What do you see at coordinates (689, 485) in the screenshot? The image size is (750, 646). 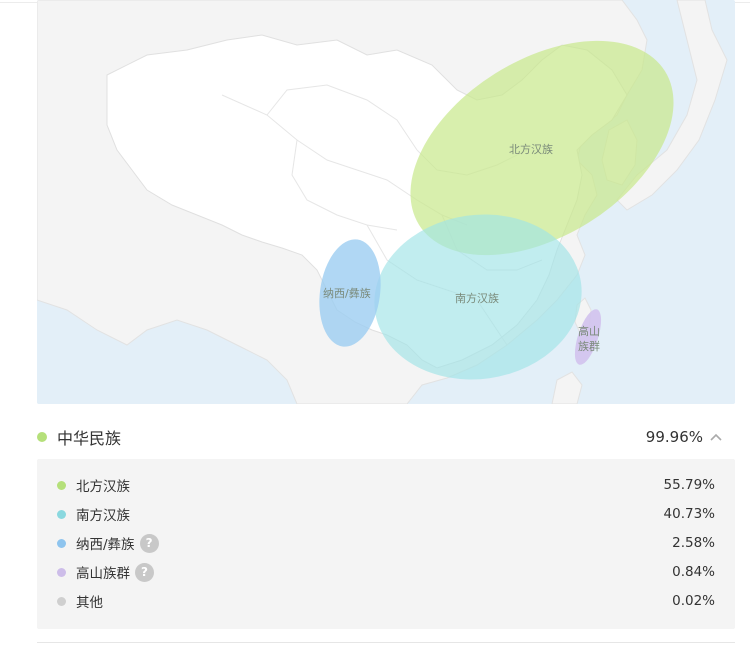 I see `row-percent: 55.79%` at bounding box center [689, 485].